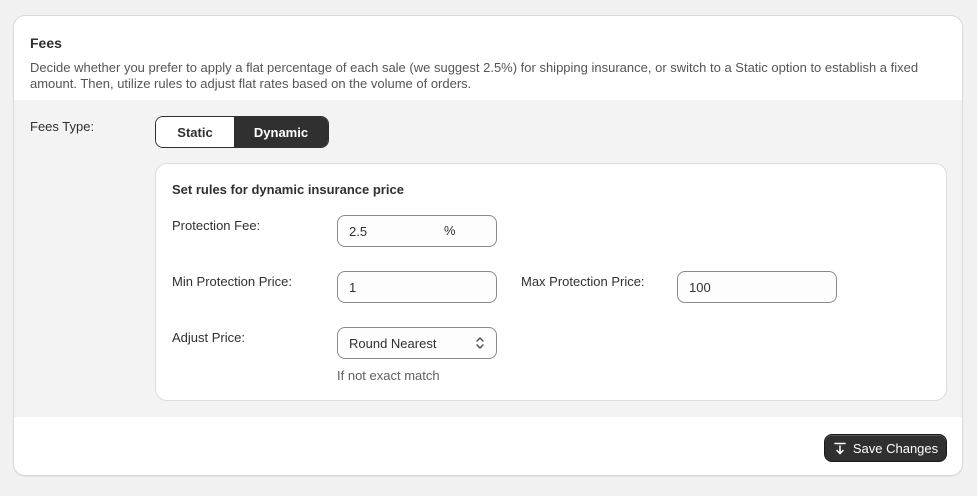 This screenshot has height=496, width=977. I want to click on fees-type-static-button: Static, so click(195, 132).